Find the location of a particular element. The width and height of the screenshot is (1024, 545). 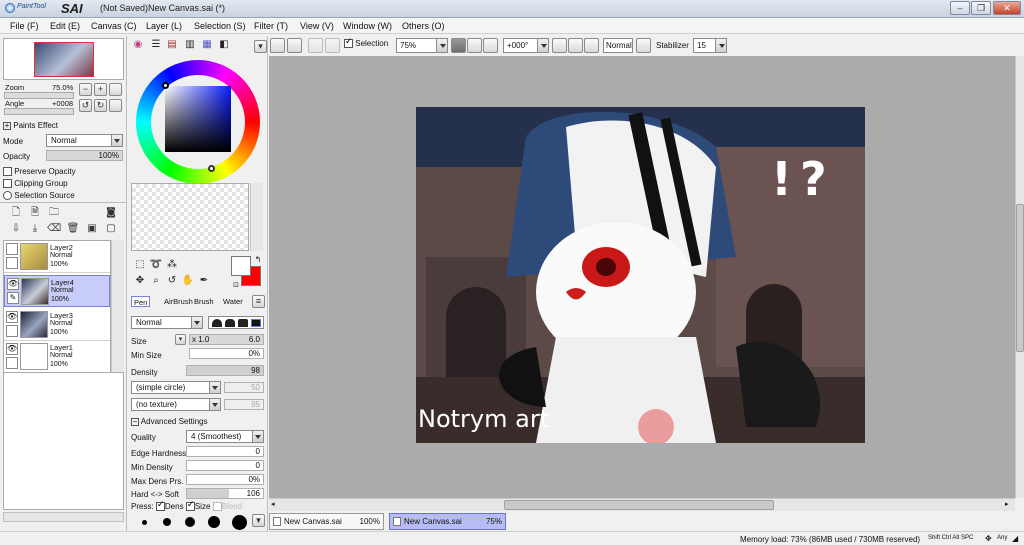

scratchpad-swatches is located at coordinates (190, 217).